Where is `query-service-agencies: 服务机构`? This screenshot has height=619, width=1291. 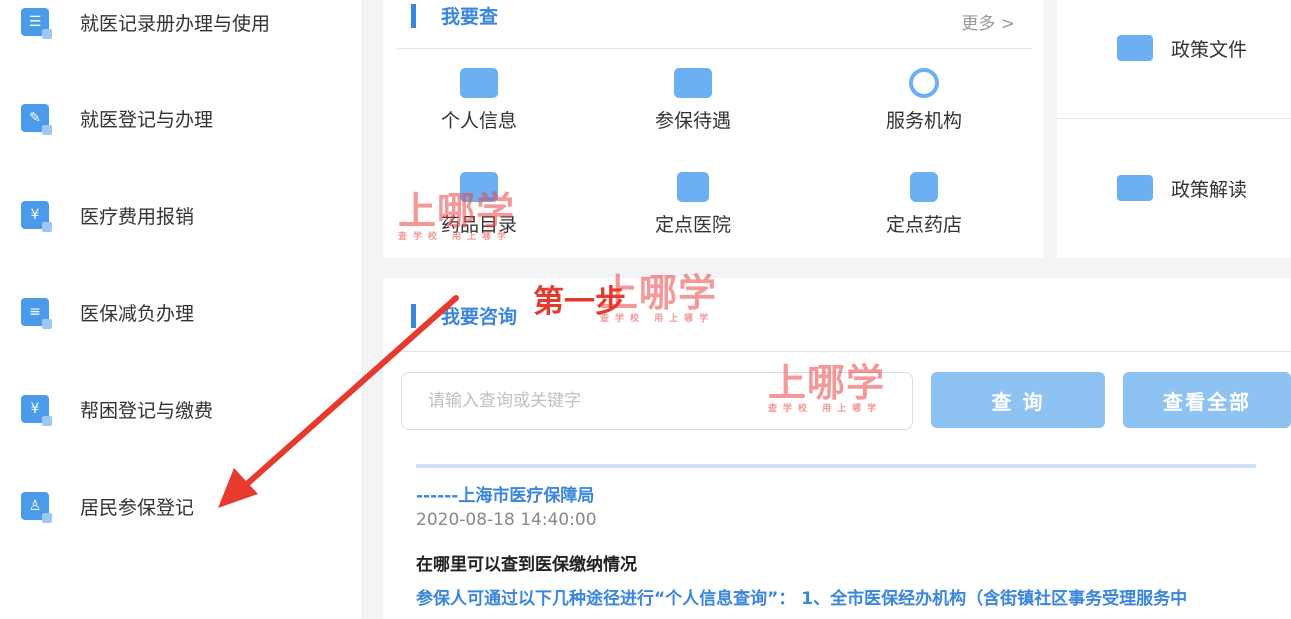
query-service-agencies: 服务机构 is located at coordinates (924, 108).